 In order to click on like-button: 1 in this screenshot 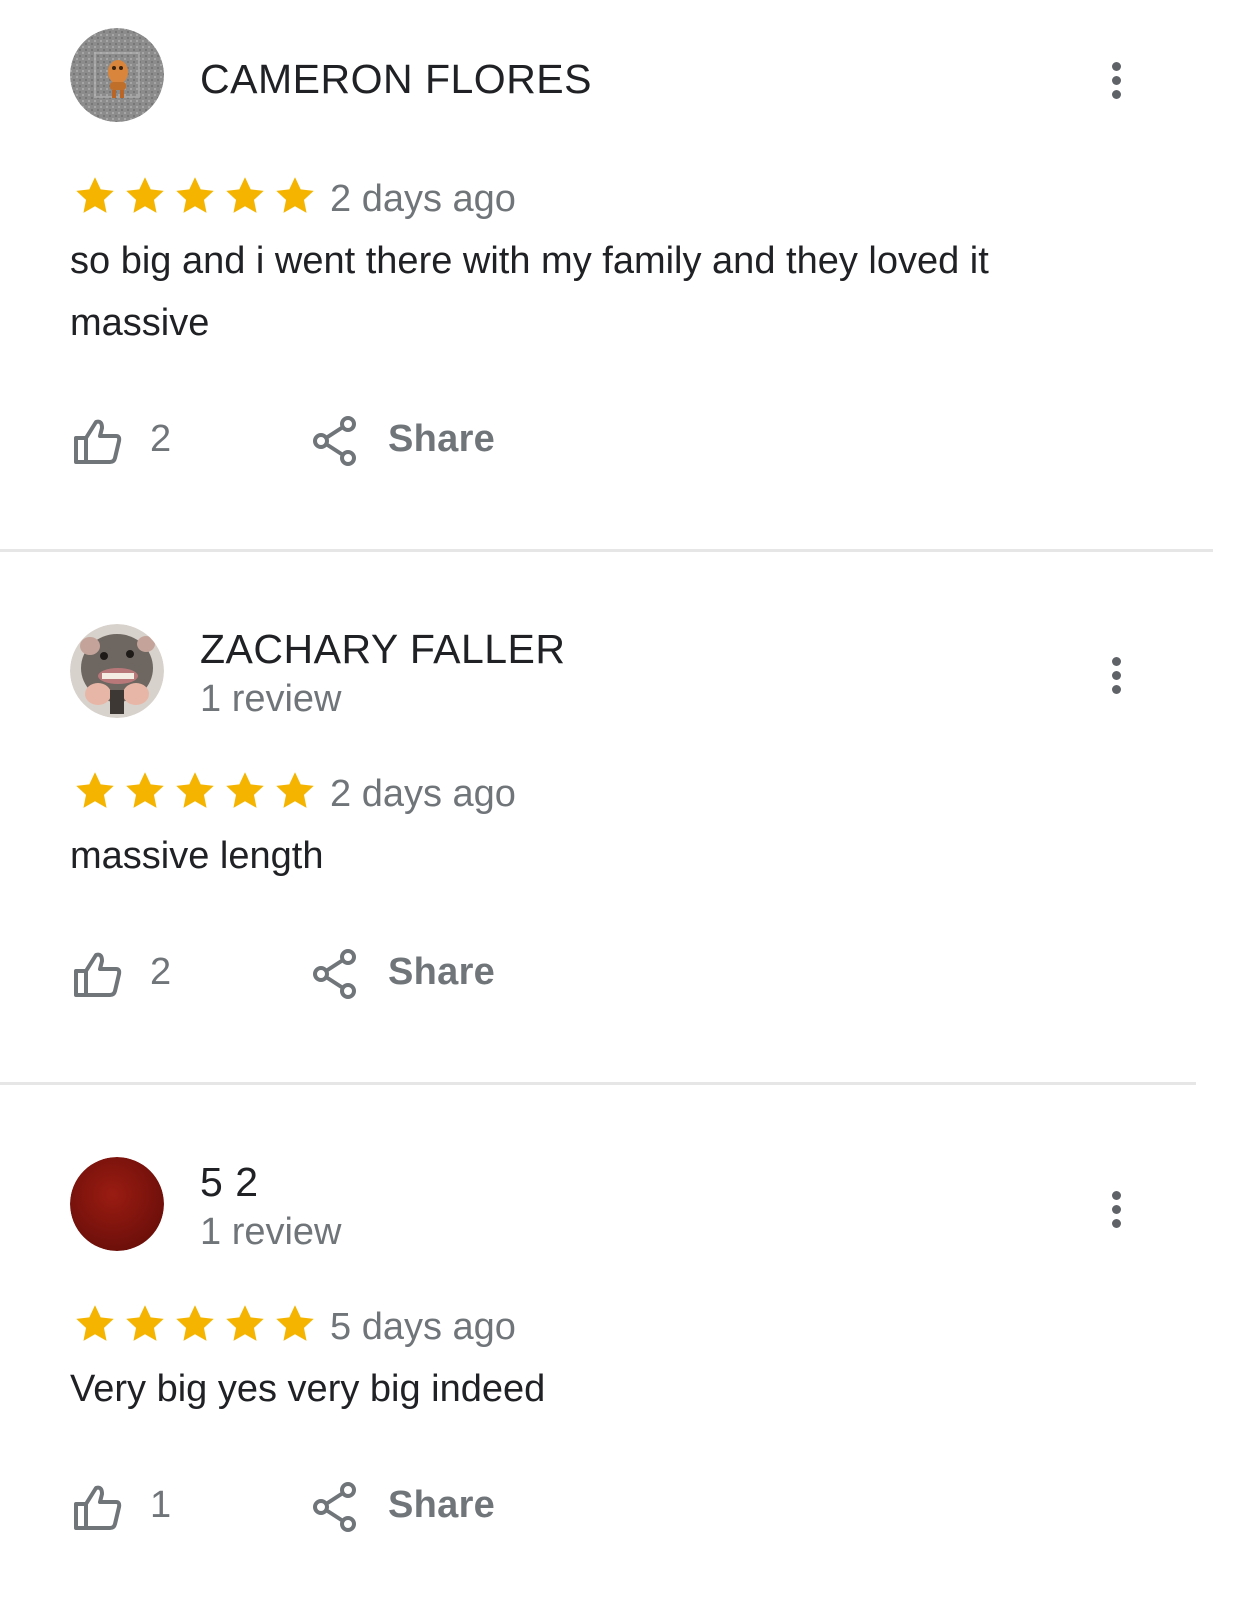, I will do `click(140, 1508)`.